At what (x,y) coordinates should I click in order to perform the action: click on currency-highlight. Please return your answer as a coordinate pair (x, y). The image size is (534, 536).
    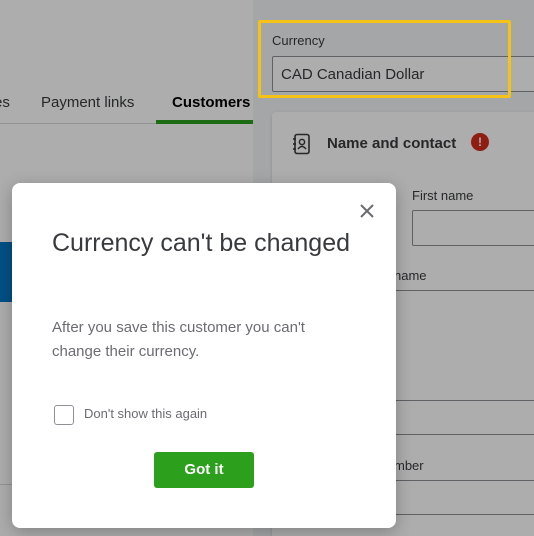
    Looking at the image, I should click on (384, 59).